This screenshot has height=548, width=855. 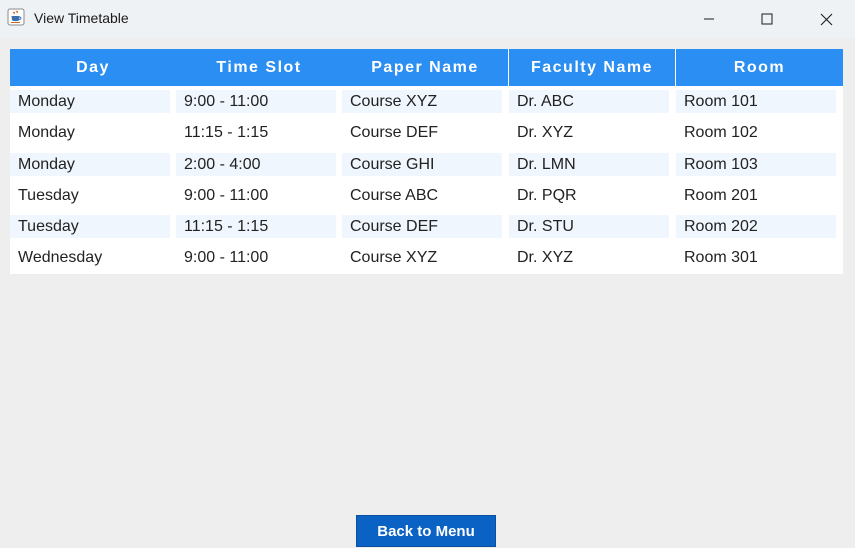 I want to click on cell-faculty-name: Dr. PQR, so click(x=589, y=195).